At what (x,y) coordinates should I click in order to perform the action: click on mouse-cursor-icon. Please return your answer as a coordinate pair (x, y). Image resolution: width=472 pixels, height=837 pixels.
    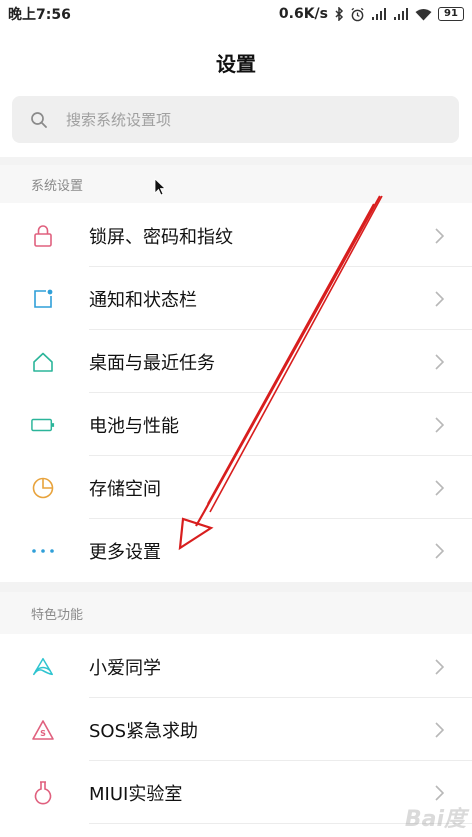
    Looking at the image, I should click on (160, 187).